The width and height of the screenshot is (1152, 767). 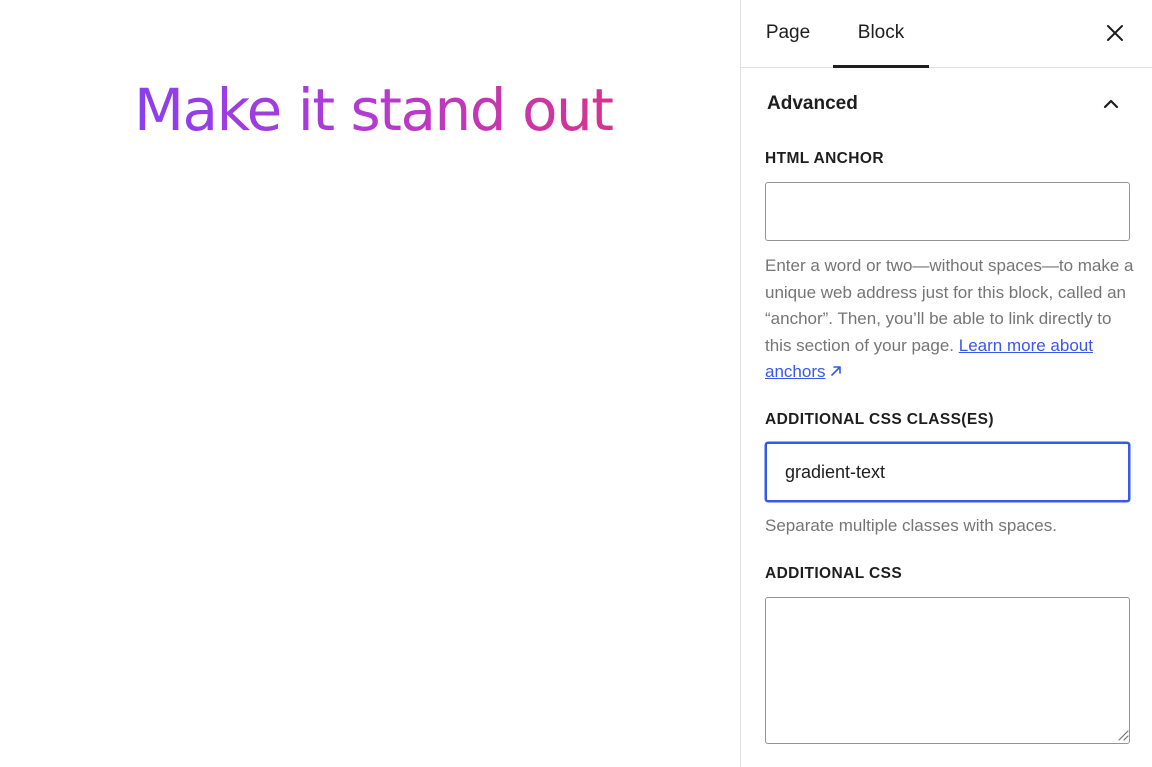 I want to click on css-classes-input, so click(x=947, y=472).